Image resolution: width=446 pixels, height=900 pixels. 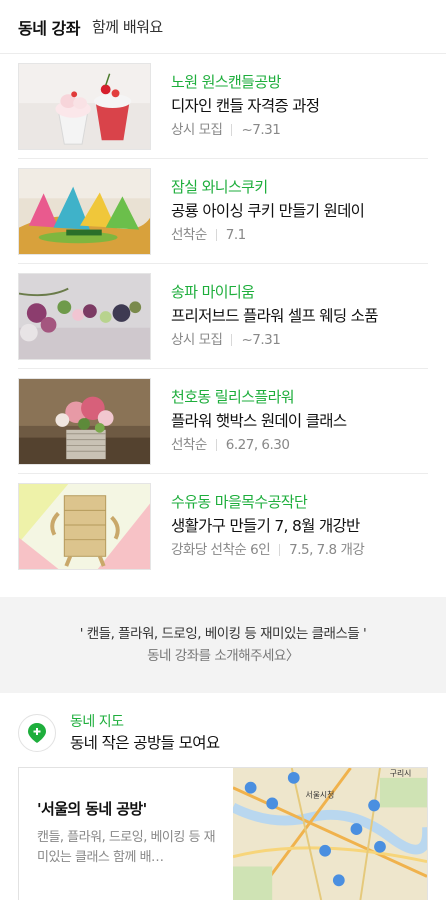 What do you see at coordinates (274, 292) in the screenshot?
I see `class-location: 송파 마이디움` at bounding box center [274, 292].